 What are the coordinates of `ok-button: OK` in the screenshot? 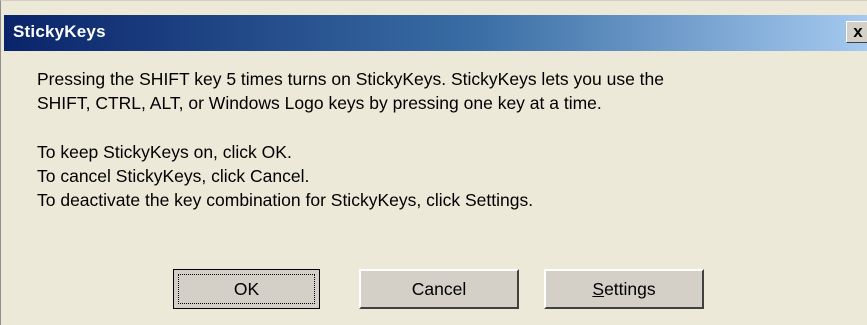 It's located at (246, 289).